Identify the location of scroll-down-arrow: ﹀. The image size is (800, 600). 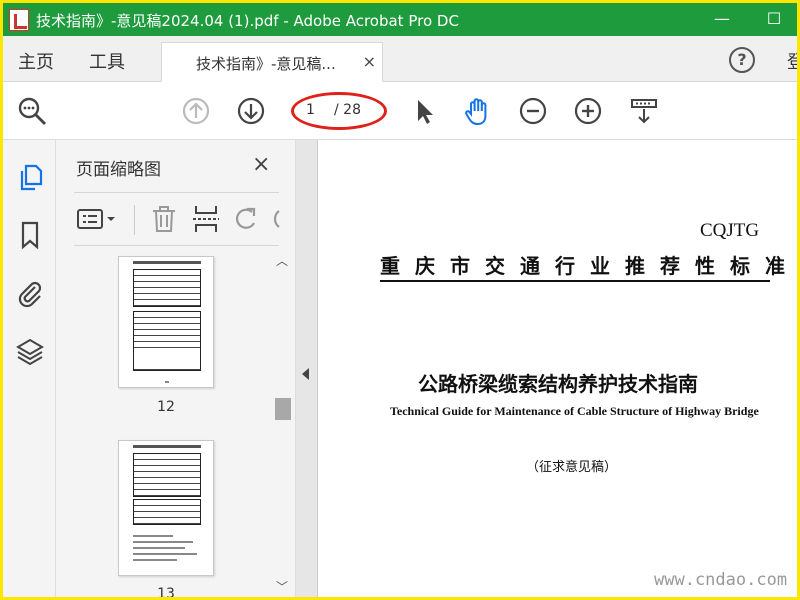
(282, 587).